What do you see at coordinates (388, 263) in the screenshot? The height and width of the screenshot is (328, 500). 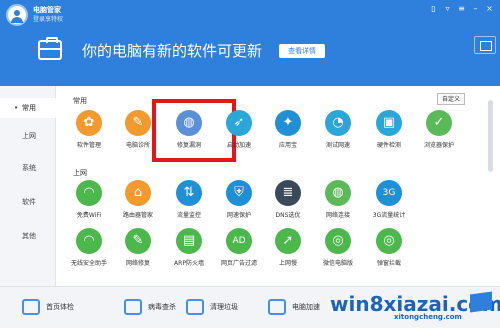 I see `tool-label: 弹窗拦截` at bounding box center [388, 263].